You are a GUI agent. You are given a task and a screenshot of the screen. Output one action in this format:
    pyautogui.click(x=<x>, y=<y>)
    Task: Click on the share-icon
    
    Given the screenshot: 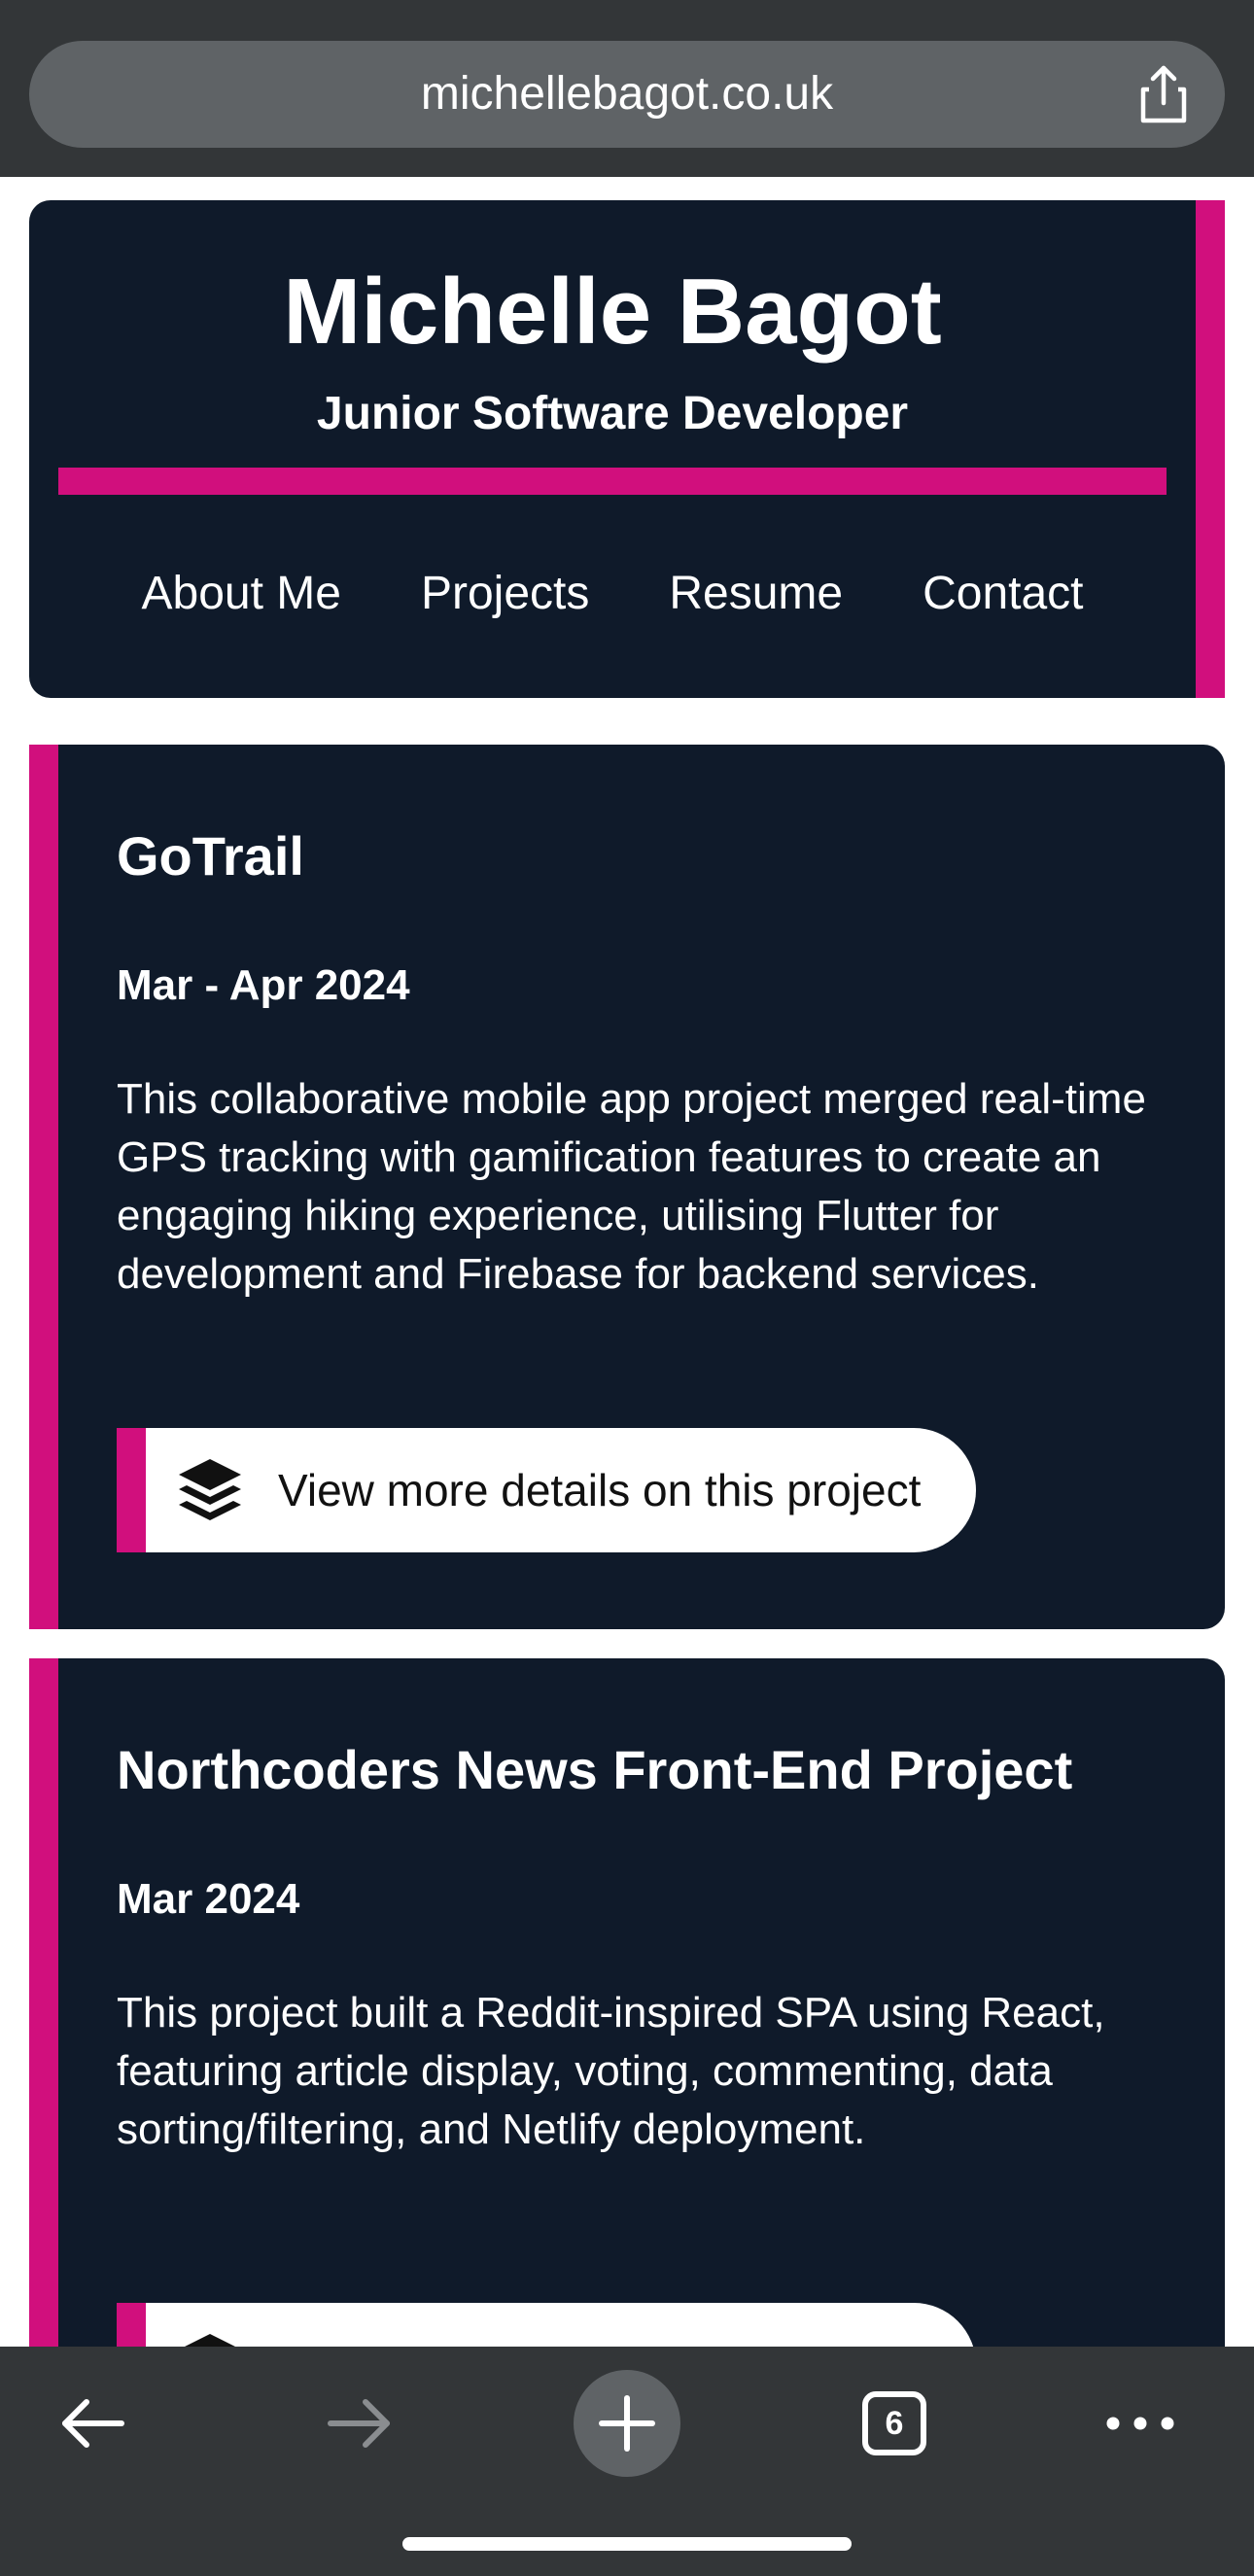 What is the action you would take?
    pyautogui.click(x=1164, y=94)
    